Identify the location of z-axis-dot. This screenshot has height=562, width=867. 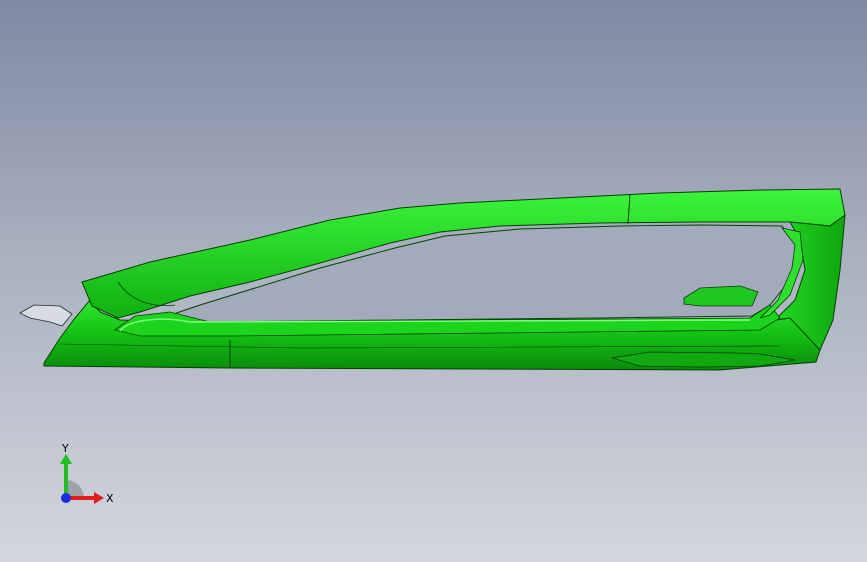
(66, 498).